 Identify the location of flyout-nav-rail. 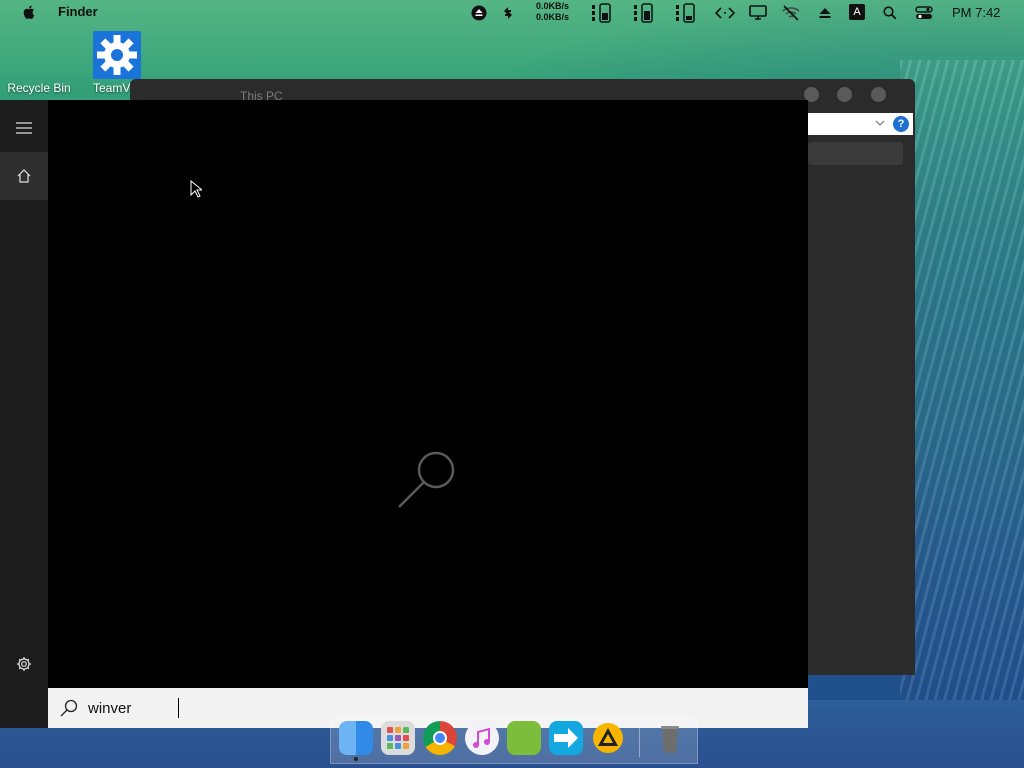
(24, 414).